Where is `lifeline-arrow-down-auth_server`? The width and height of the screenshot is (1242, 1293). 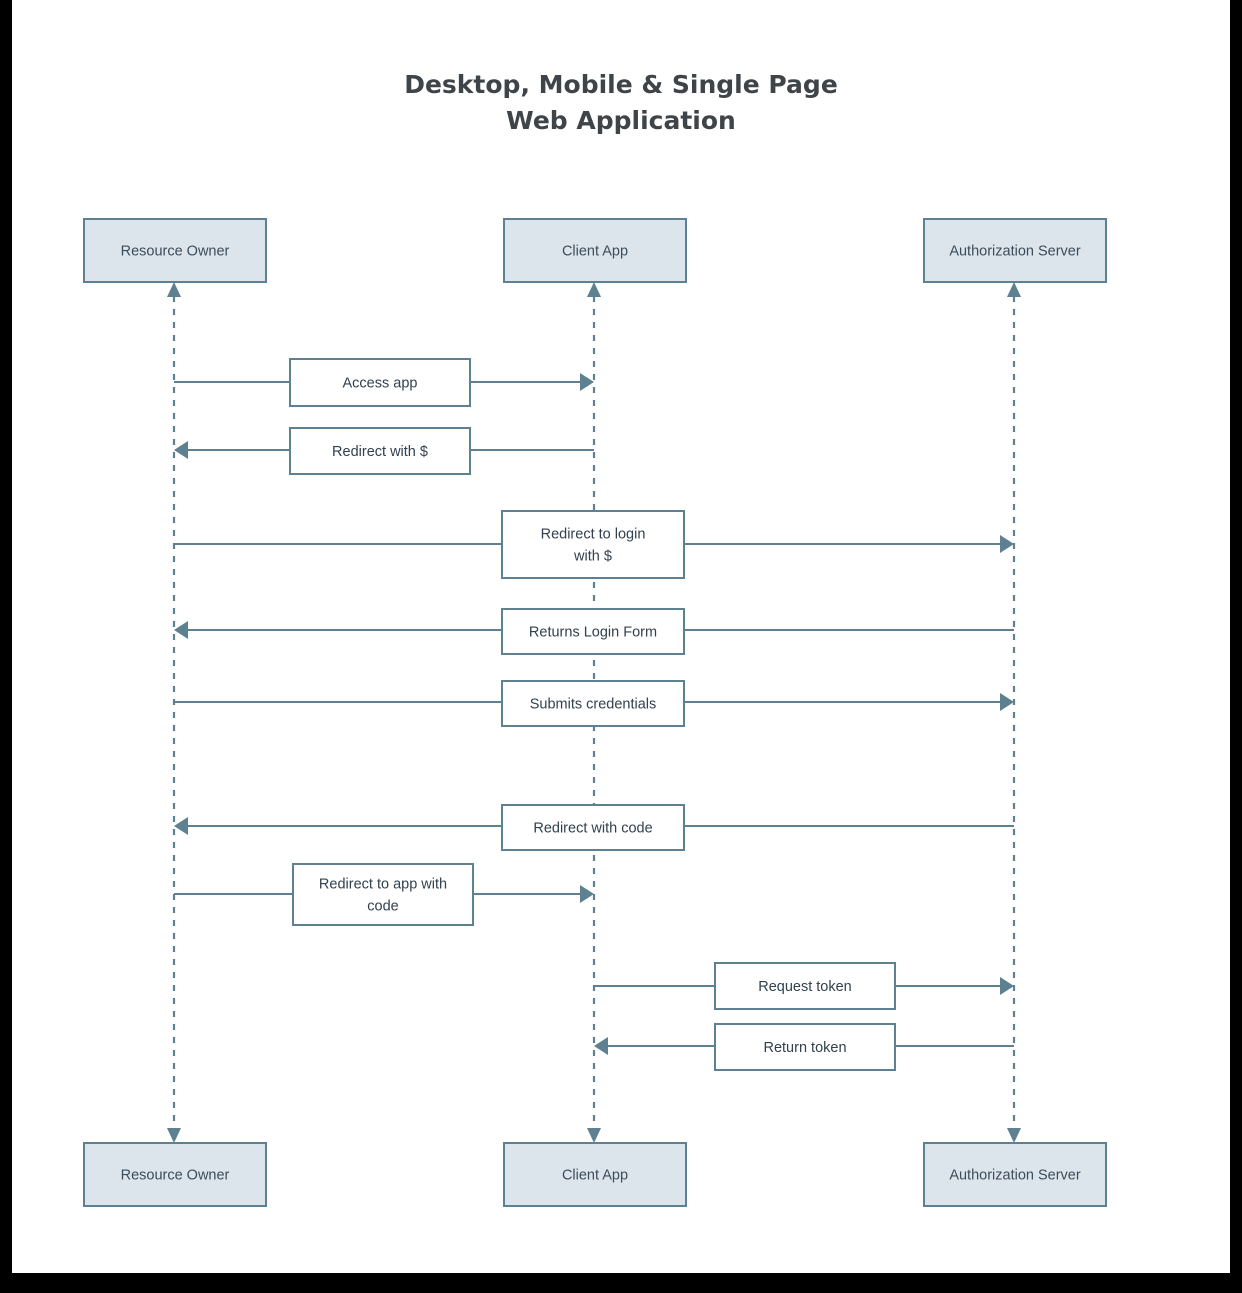 lifeline-arrow-down-auth_server is located at coordinates (1014, 1135).